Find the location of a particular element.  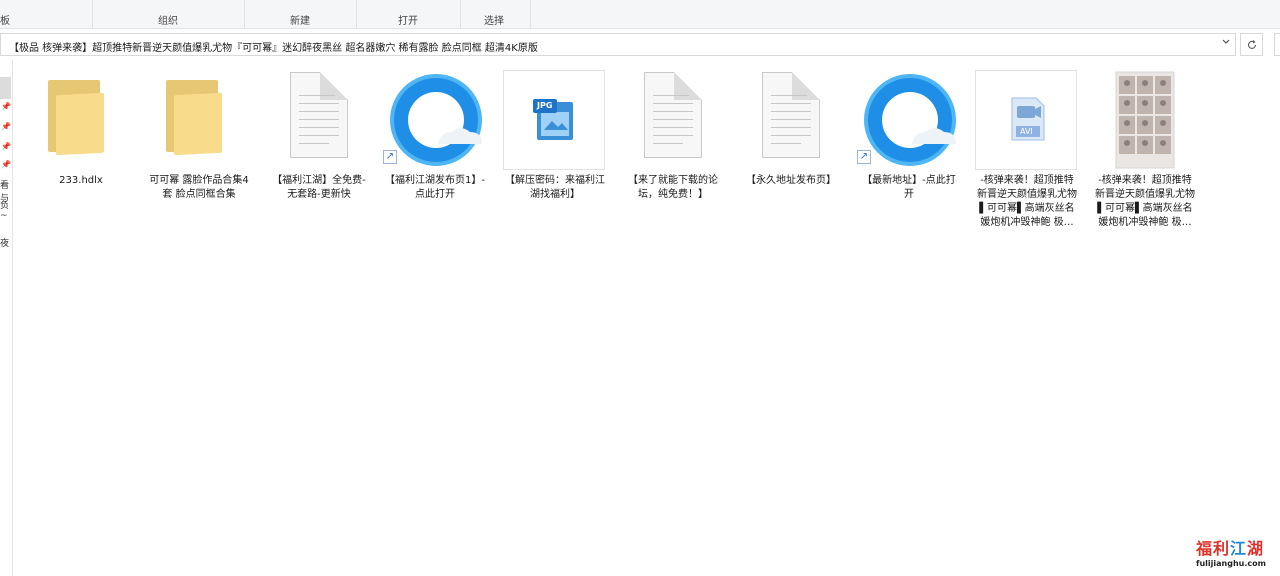

jpg-badge: JPG is located at coordinates (545, 105).